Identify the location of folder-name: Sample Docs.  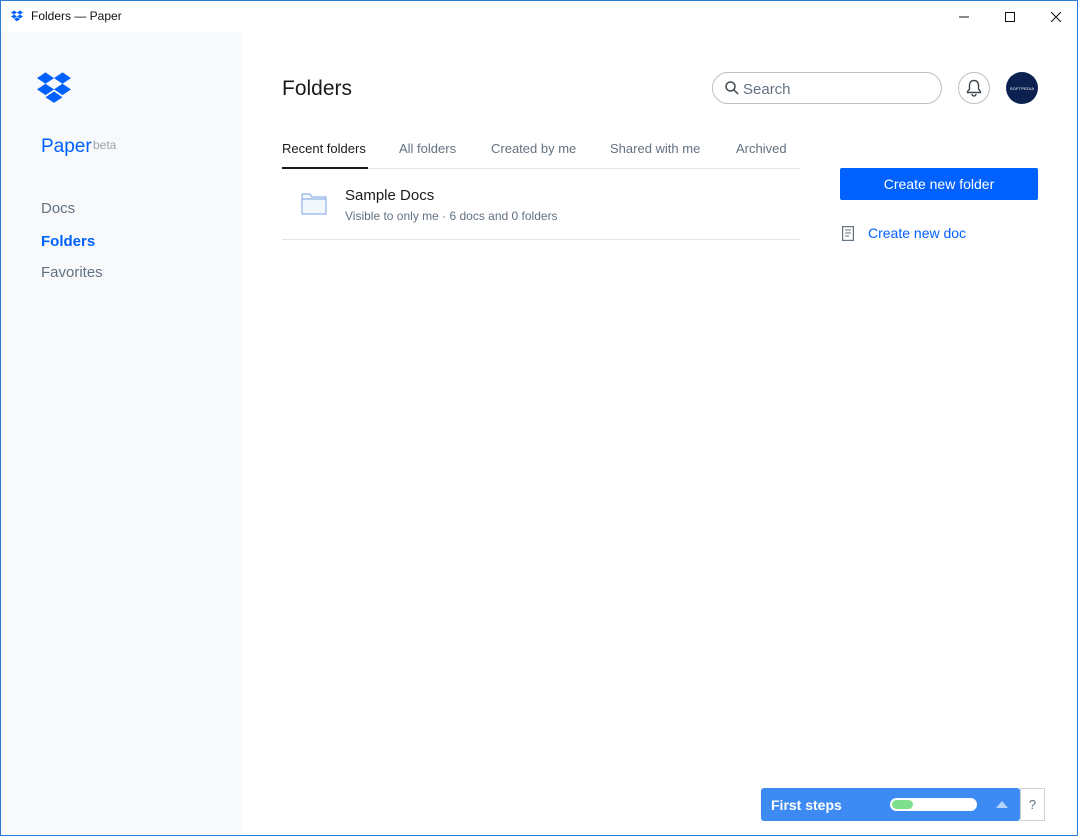
(389, 195).